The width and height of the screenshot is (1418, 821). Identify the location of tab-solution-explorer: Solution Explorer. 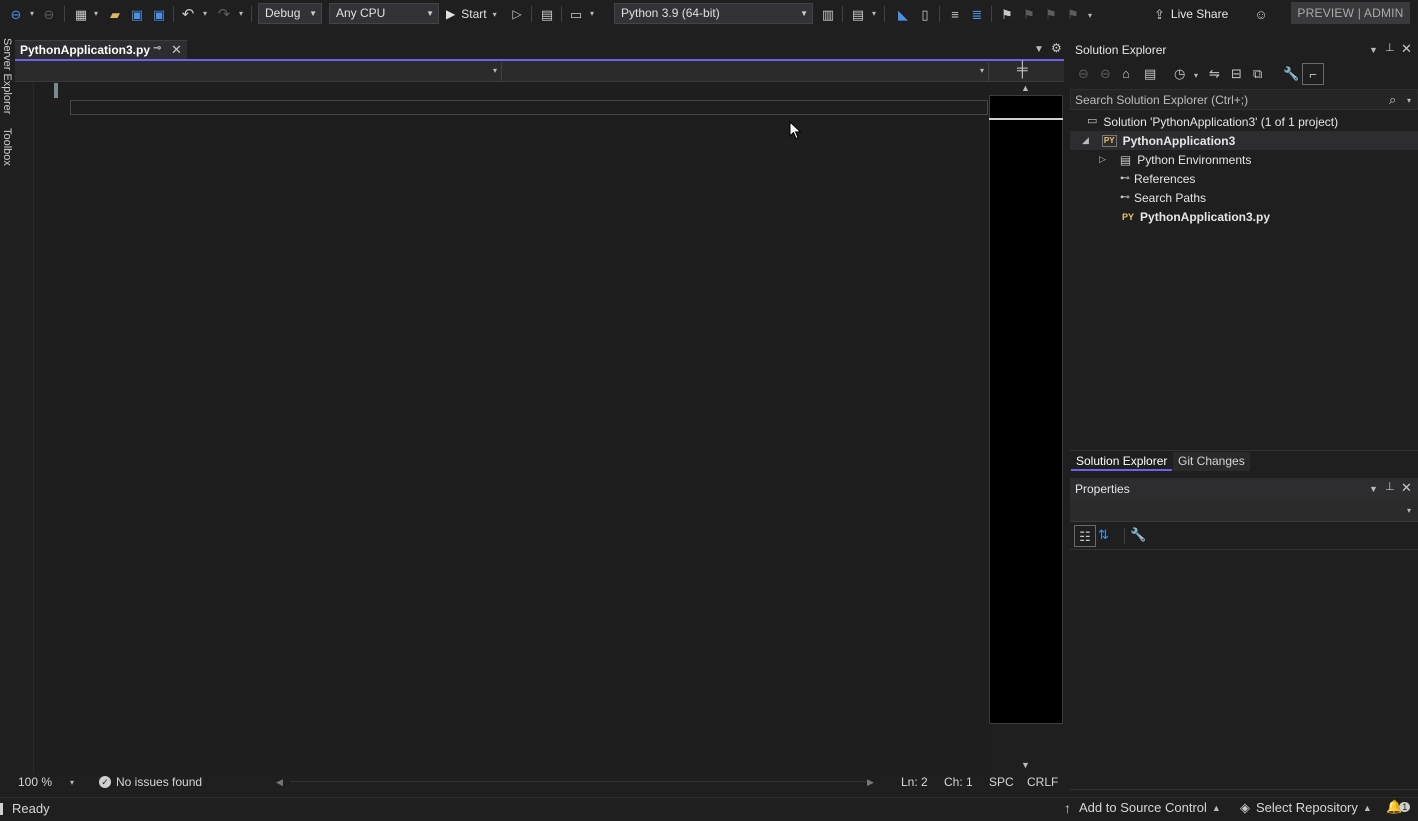
(1122, 461).